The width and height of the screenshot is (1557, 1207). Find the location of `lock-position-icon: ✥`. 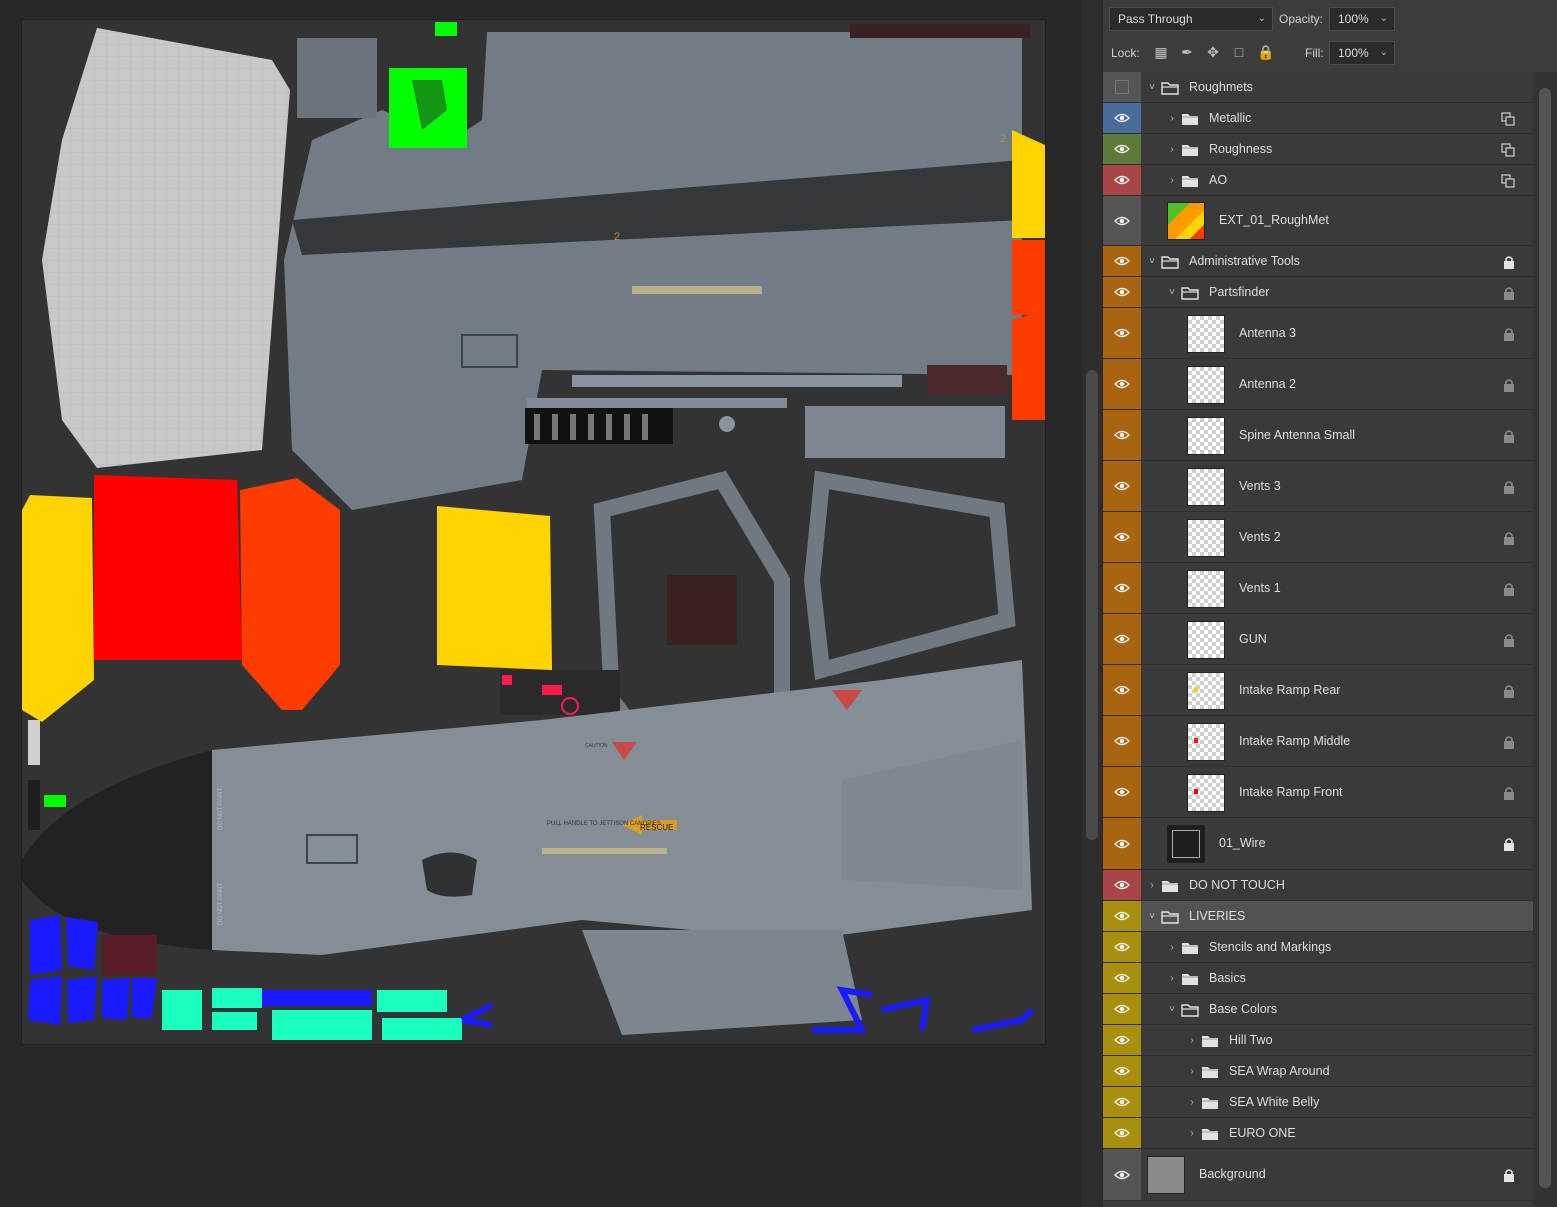

lock-position-icon: ✥ is located at coordinates (1213, 52).